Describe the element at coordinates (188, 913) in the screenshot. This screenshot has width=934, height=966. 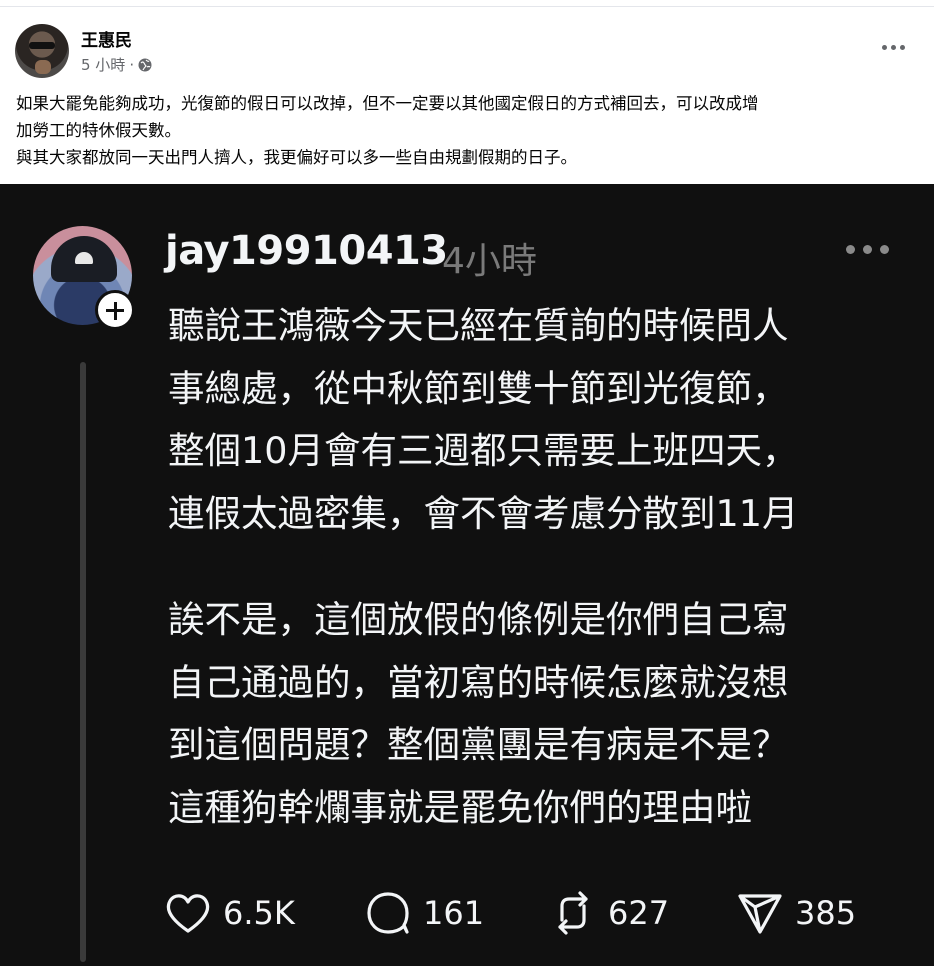
I see `heart-icon` at that location.